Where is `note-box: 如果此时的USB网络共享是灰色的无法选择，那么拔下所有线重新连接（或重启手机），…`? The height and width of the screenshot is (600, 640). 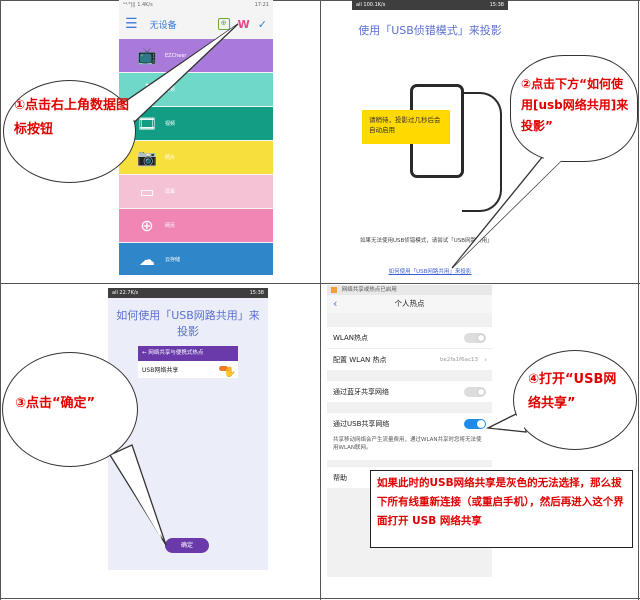
note-box: 如果此时的USB网络共享是灰色的无法选择，那么拔下所有线重新连接（或重启手机），… is located at coordinates (501, 509).